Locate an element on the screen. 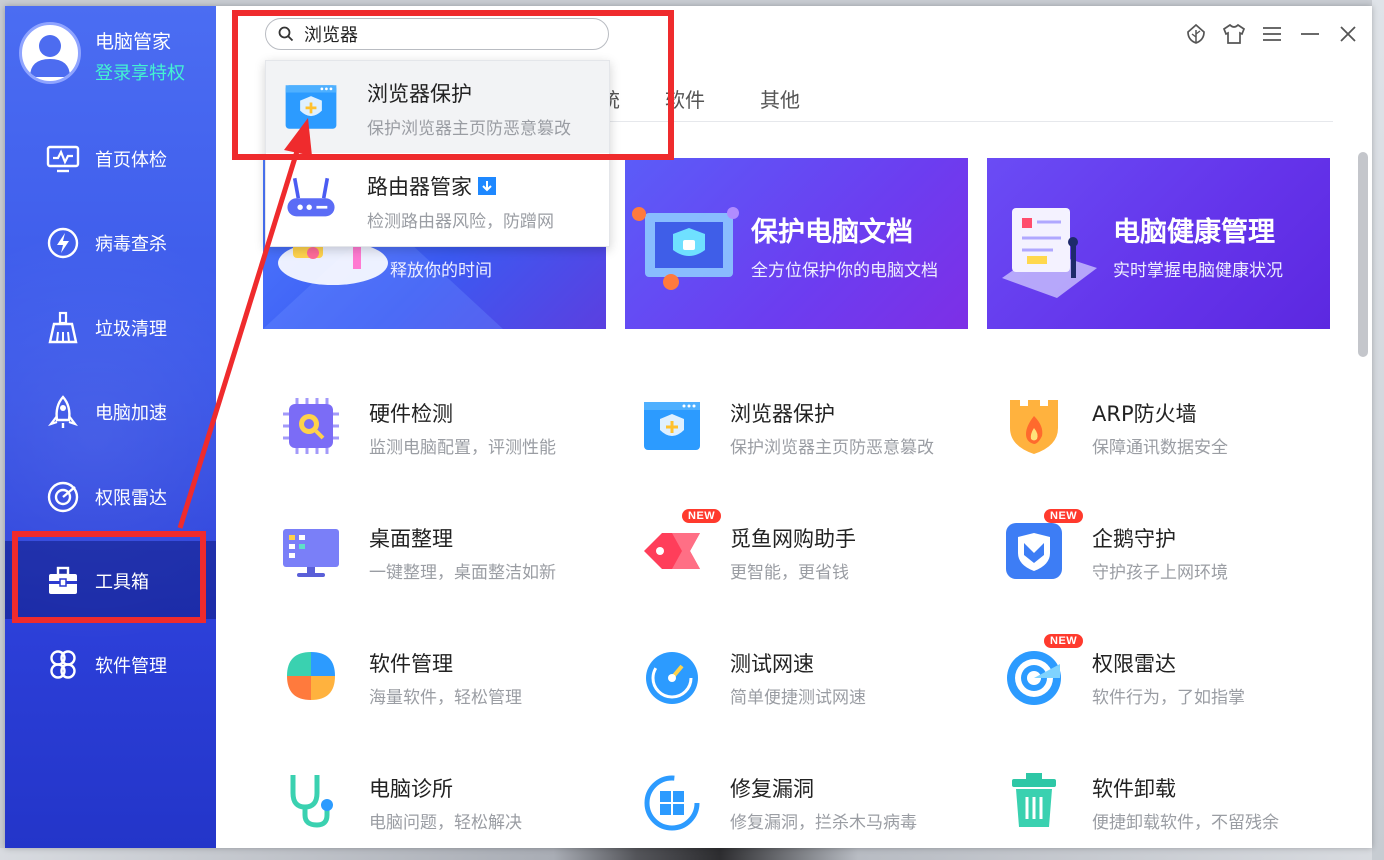  scrollbar is located at coordinates (1363, 254).